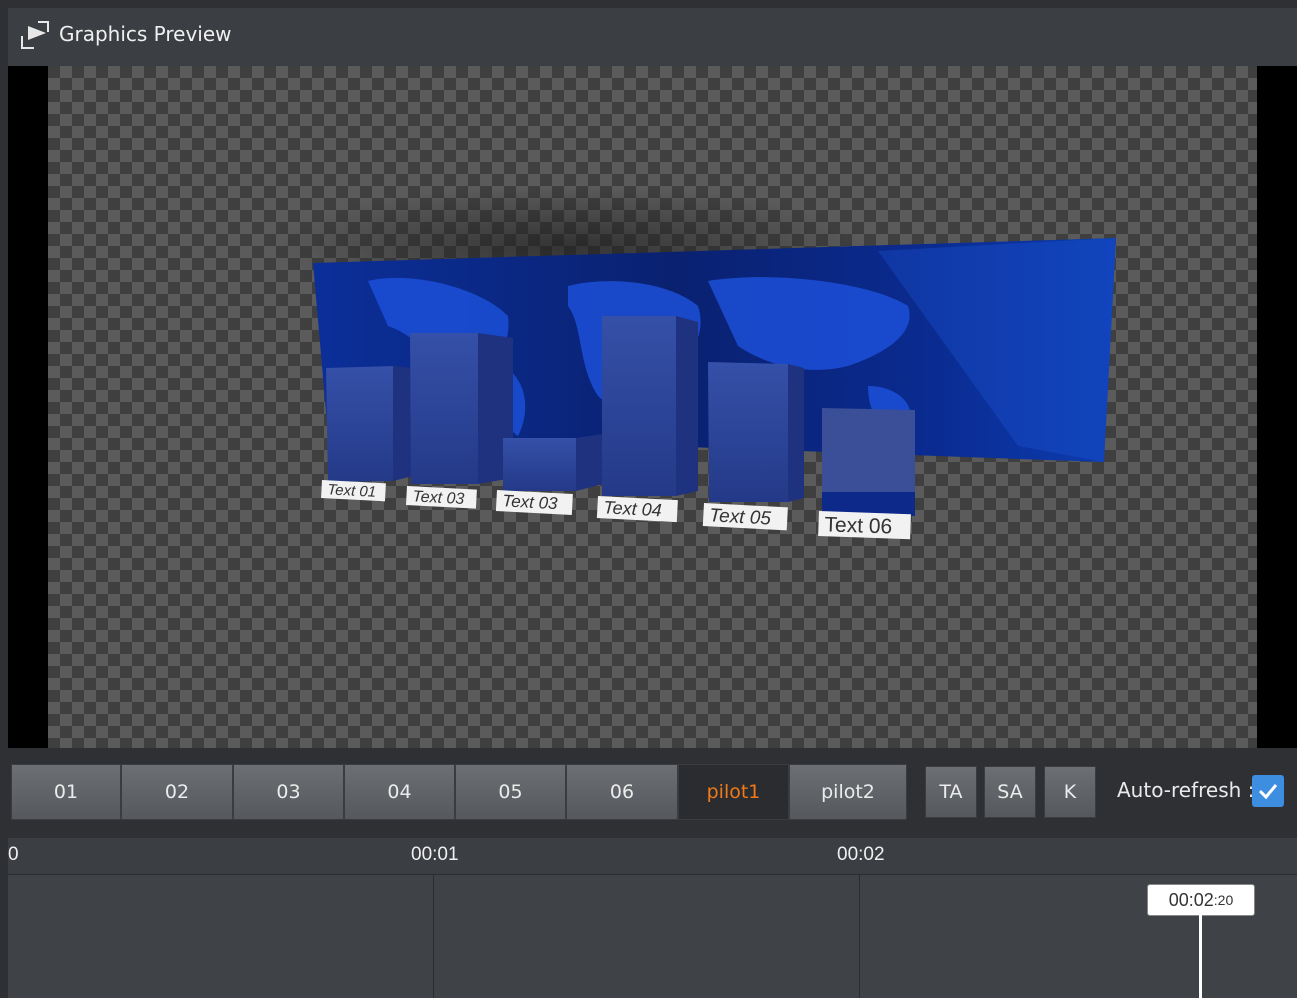  What do you see at coordinates (848, 792) in the screenshot?
I see `segment-pilot2: pilot2` at bounding box center [848, 792].